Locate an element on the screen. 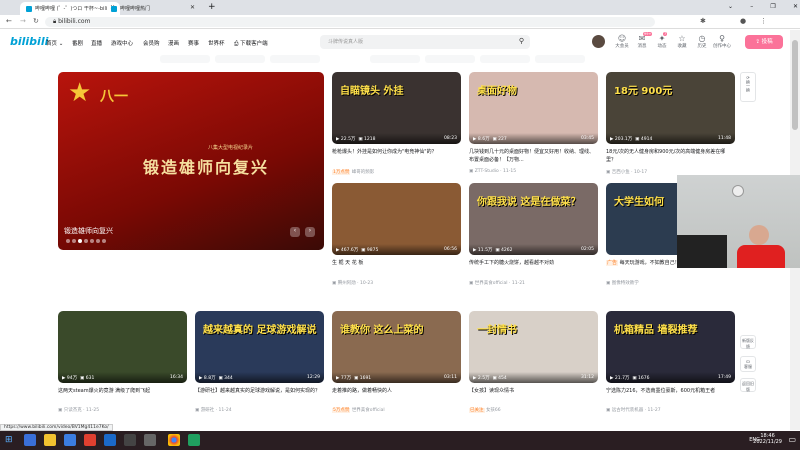 The height and width of the screenshot is (450, 800). header-creator-center-button: ♀ 创作中心 is located at coordinates (722, 42).